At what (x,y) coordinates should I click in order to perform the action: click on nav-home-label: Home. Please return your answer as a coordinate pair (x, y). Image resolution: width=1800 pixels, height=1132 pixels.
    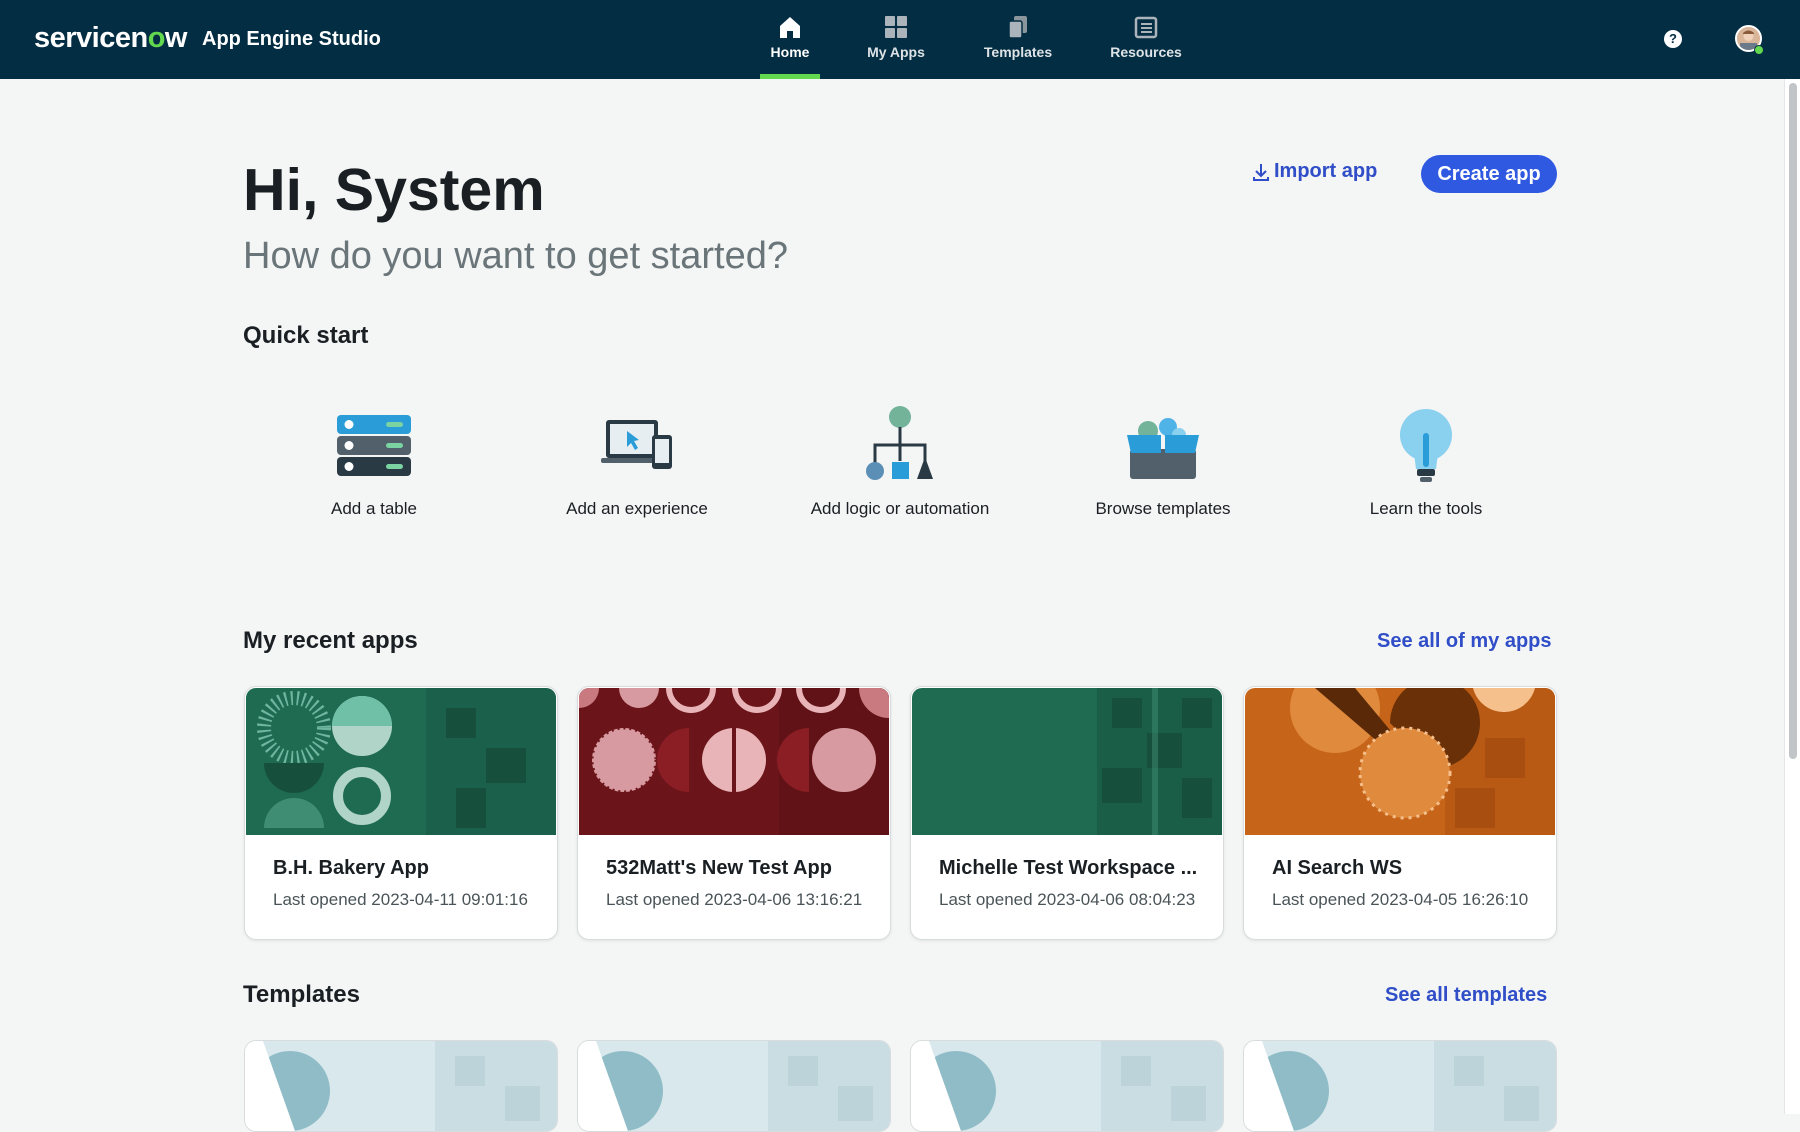
    Looking at the image, I should click on (790, 52).